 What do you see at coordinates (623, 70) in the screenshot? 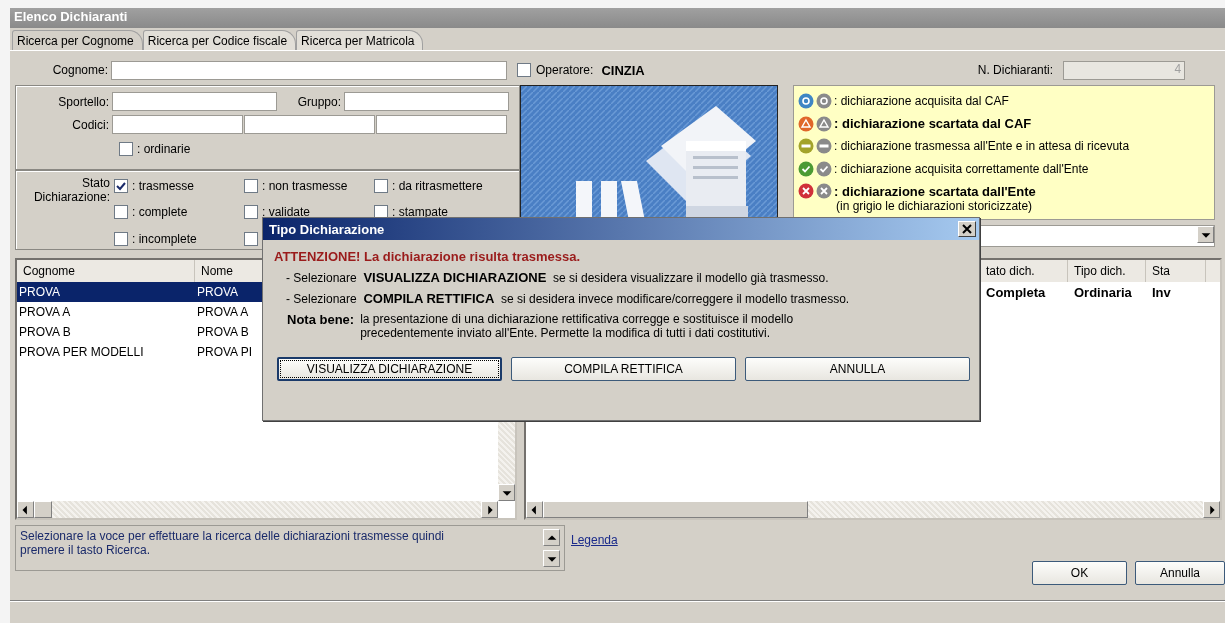
I see `operator-name: CINZIA` at bounding box center [623, 70].